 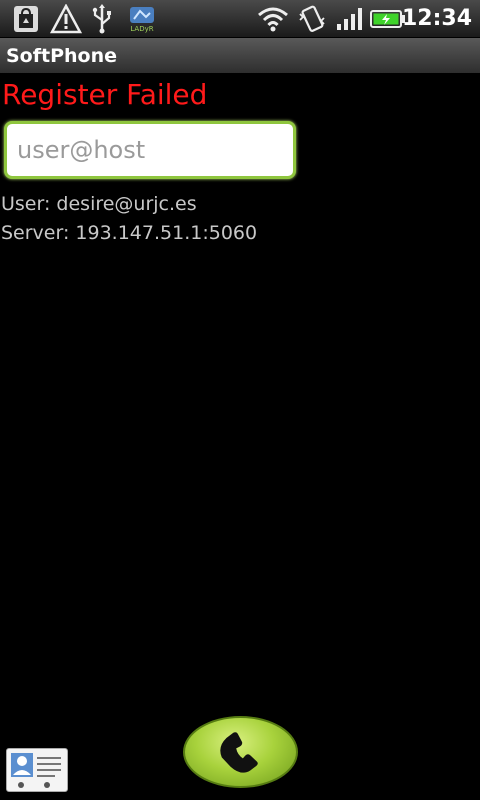 What do you see at coordinates (150, 150) in the screenshot?
I see `address-input` at bounding box center [150, 150].